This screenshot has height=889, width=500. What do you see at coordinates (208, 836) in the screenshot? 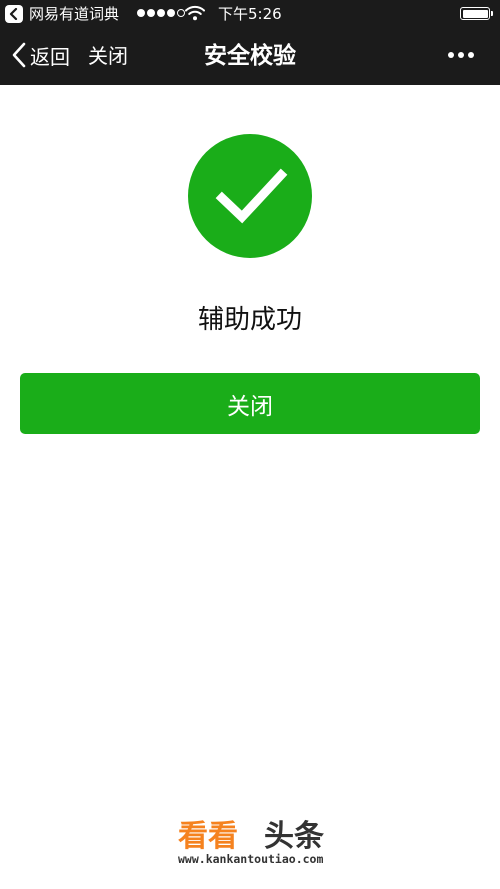
I see `watermark-brand-highlight: 看看` at bounding box center [208, 836].